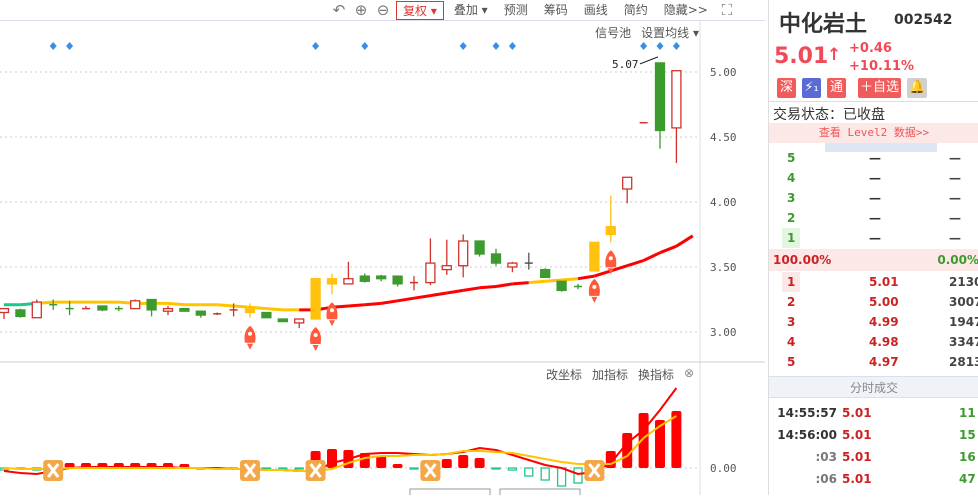  I want to click on tab-button, so click(450, 493).